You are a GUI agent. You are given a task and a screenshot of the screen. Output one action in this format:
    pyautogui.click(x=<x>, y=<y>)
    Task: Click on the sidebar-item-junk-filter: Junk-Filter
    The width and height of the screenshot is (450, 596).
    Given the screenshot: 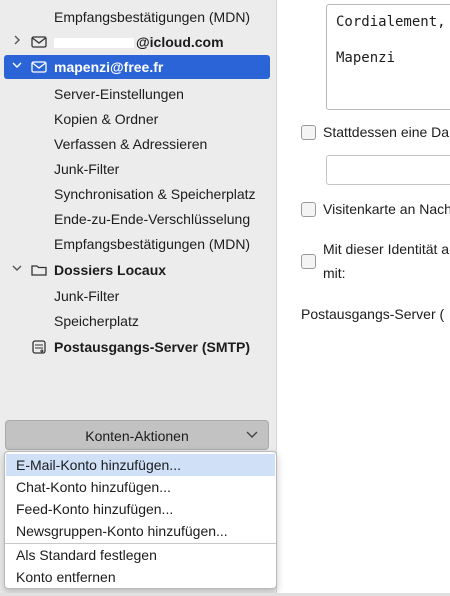 What is the action you would take?
    pyautogui.click(x=138, y=169)
    